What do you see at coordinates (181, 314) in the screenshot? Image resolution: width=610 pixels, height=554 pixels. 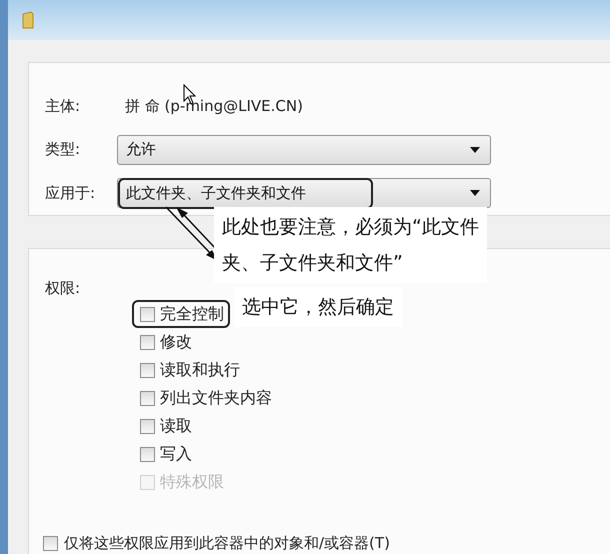 I see `permission-checkbox: 完全控制` at bounding box center [181, 314].